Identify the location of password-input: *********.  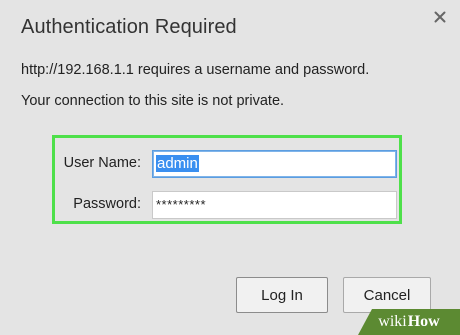
(274, 205).